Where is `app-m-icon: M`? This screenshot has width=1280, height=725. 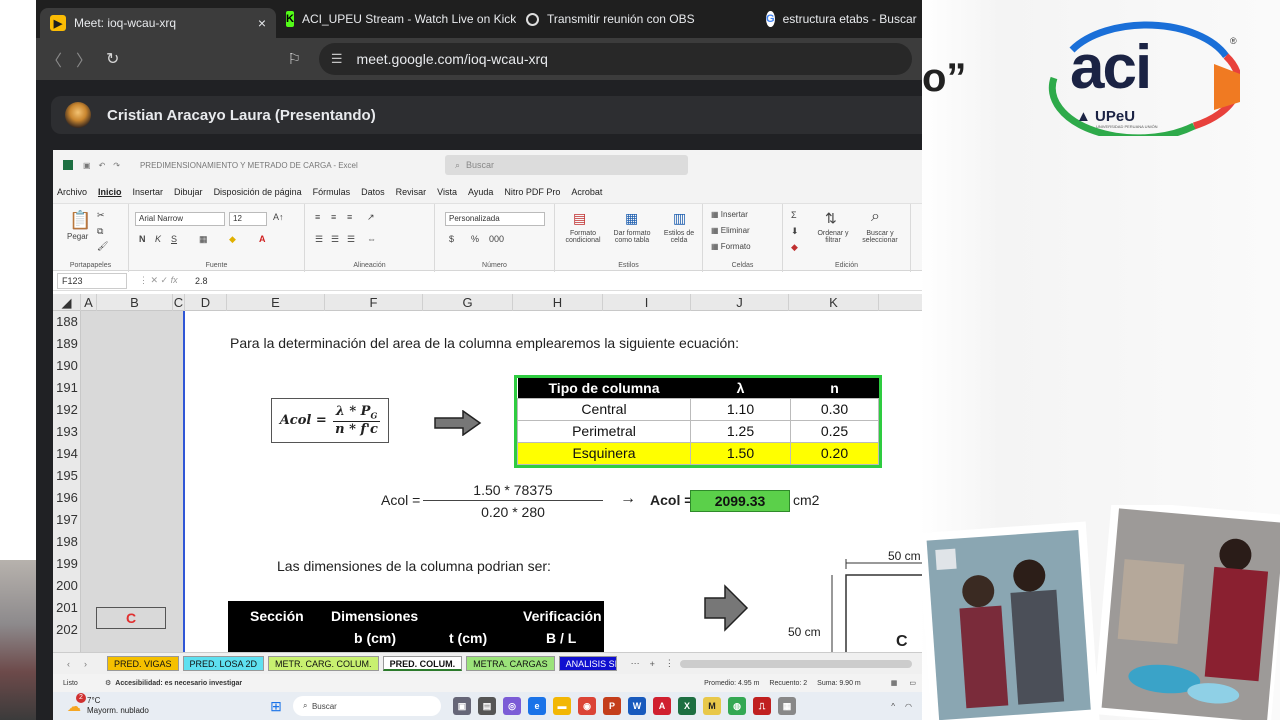 app-m-icon: M is located at coordinates (712, 706).